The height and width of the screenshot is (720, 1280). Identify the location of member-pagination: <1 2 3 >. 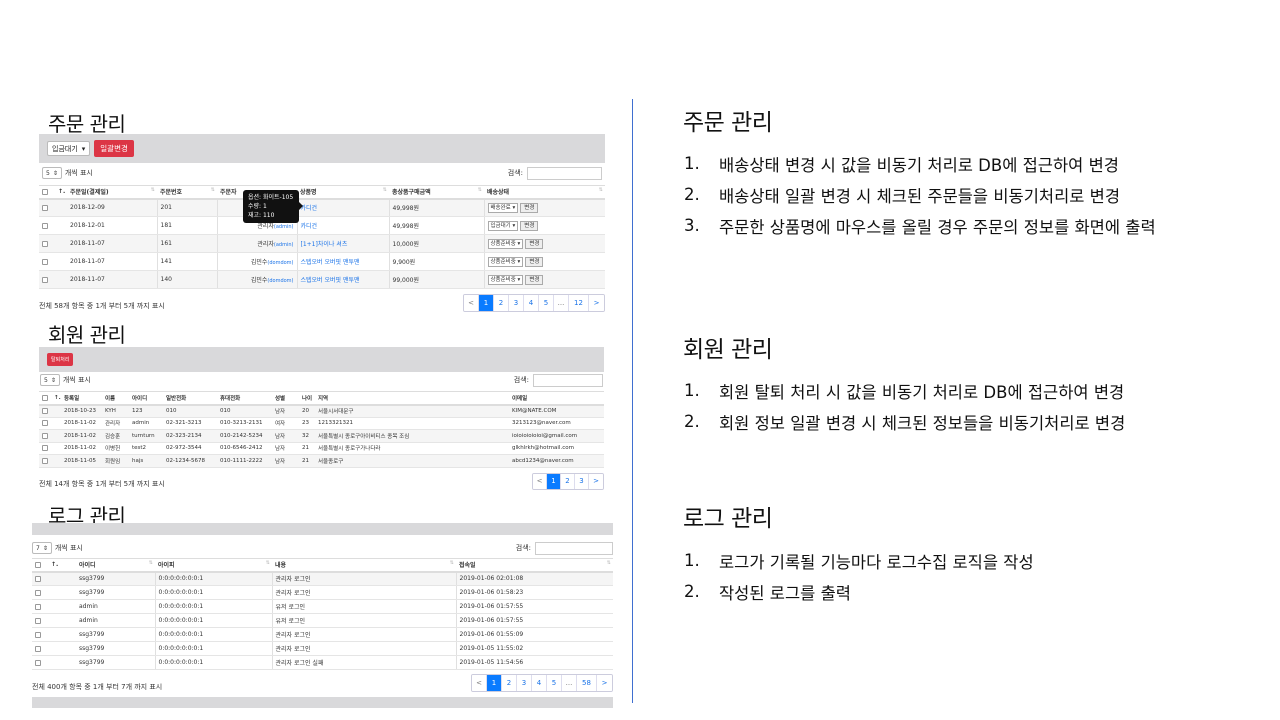
(568, 481).